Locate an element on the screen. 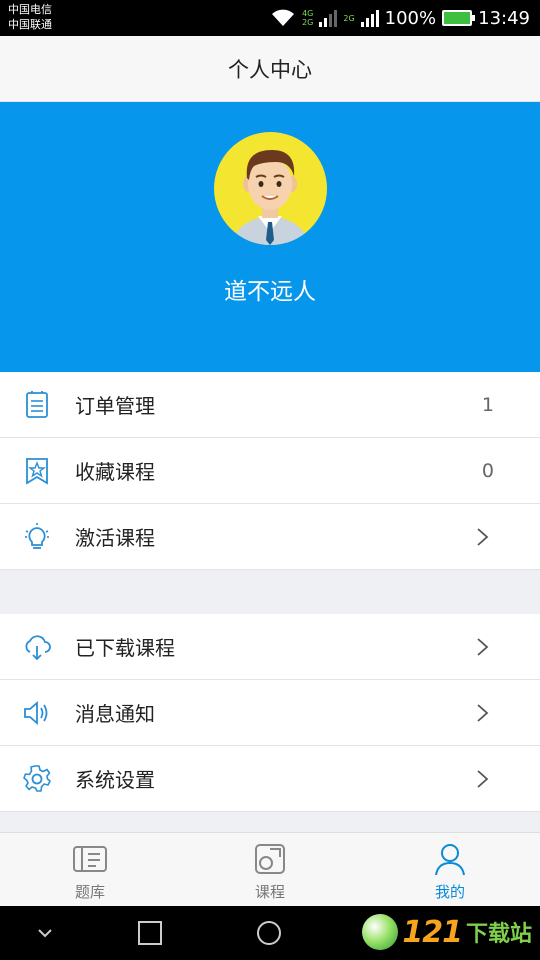 The width and height of the screenshot is (540, 960). avatar-man-icon is located at coordinates (270, 197).